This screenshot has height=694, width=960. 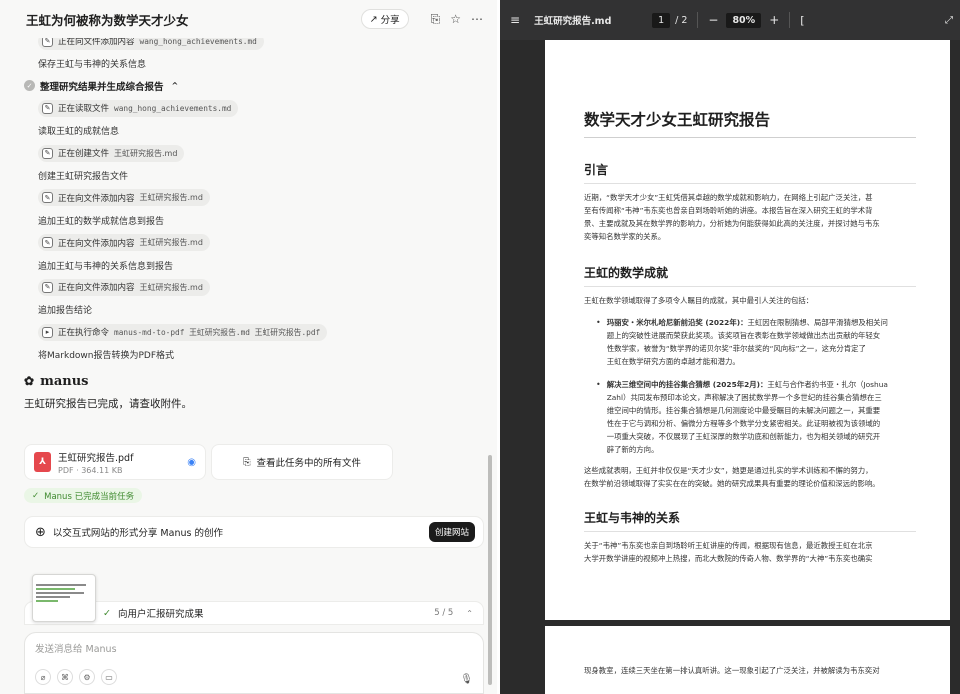 What do you see at coordinates (750, 520) in the screenshot?
I see `doc-heading-relationship: 王虹与韦神的关系` at bounding box center [750, 520].